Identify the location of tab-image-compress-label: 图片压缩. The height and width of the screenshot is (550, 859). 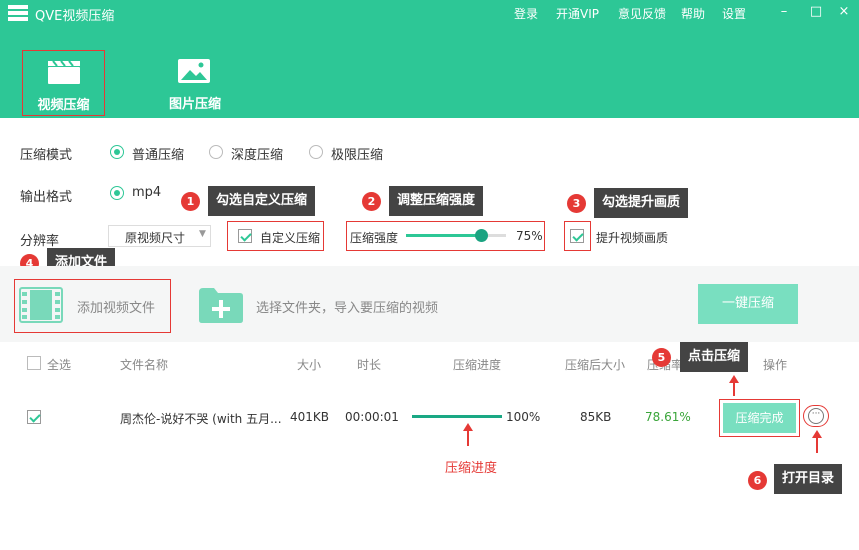
(194, 104).